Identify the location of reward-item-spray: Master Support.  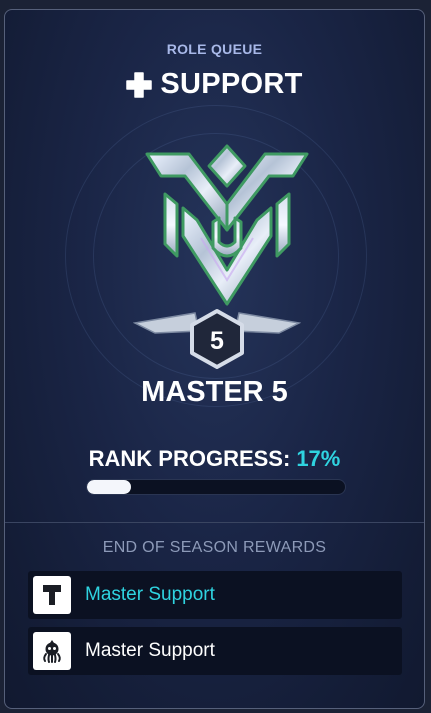
(215, 651).